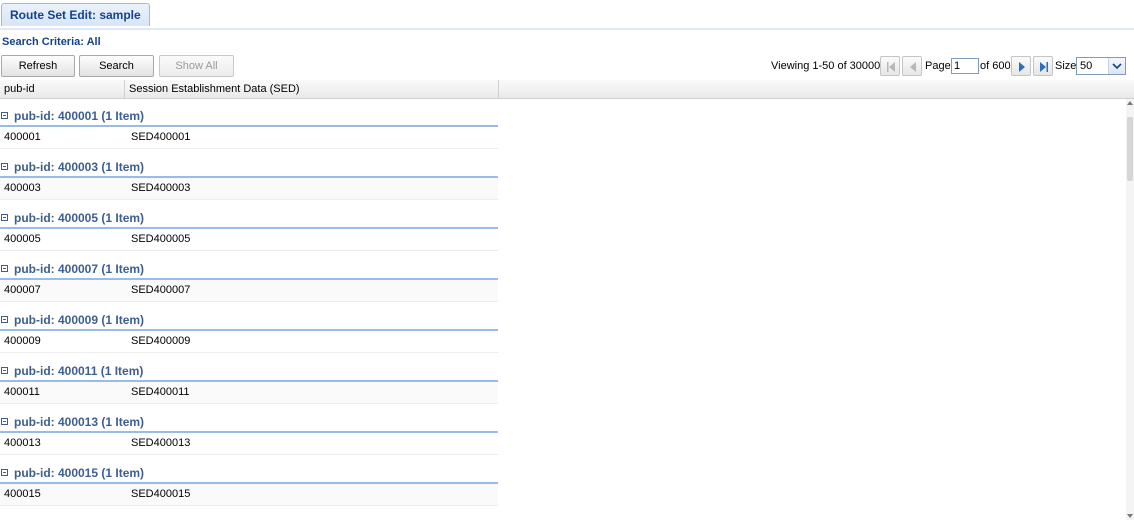  I want to click on next-page-button, so click(1021, 66).